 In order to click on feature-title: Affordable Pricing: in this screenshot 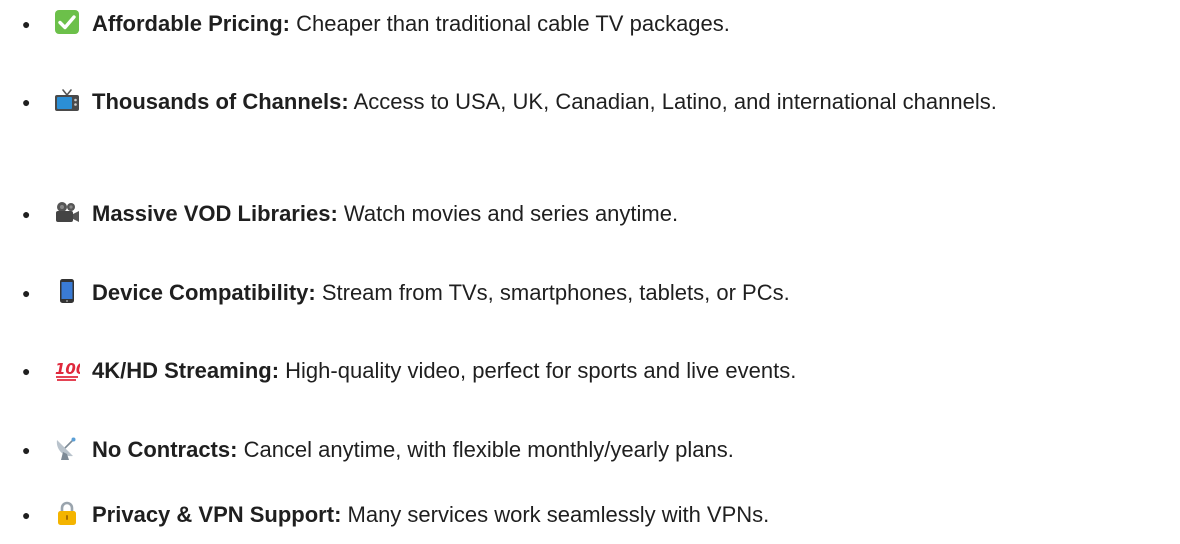, I will do `click(191, 23)`.